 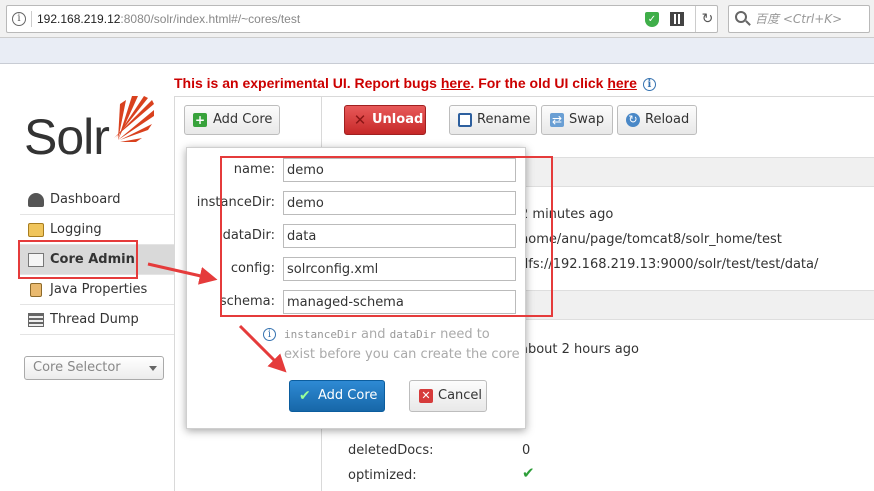 What do you see at coordinates (528, 473) in the screenshot?
I see `optimized-check-icon: ✔` at bounding box center [528, 473].